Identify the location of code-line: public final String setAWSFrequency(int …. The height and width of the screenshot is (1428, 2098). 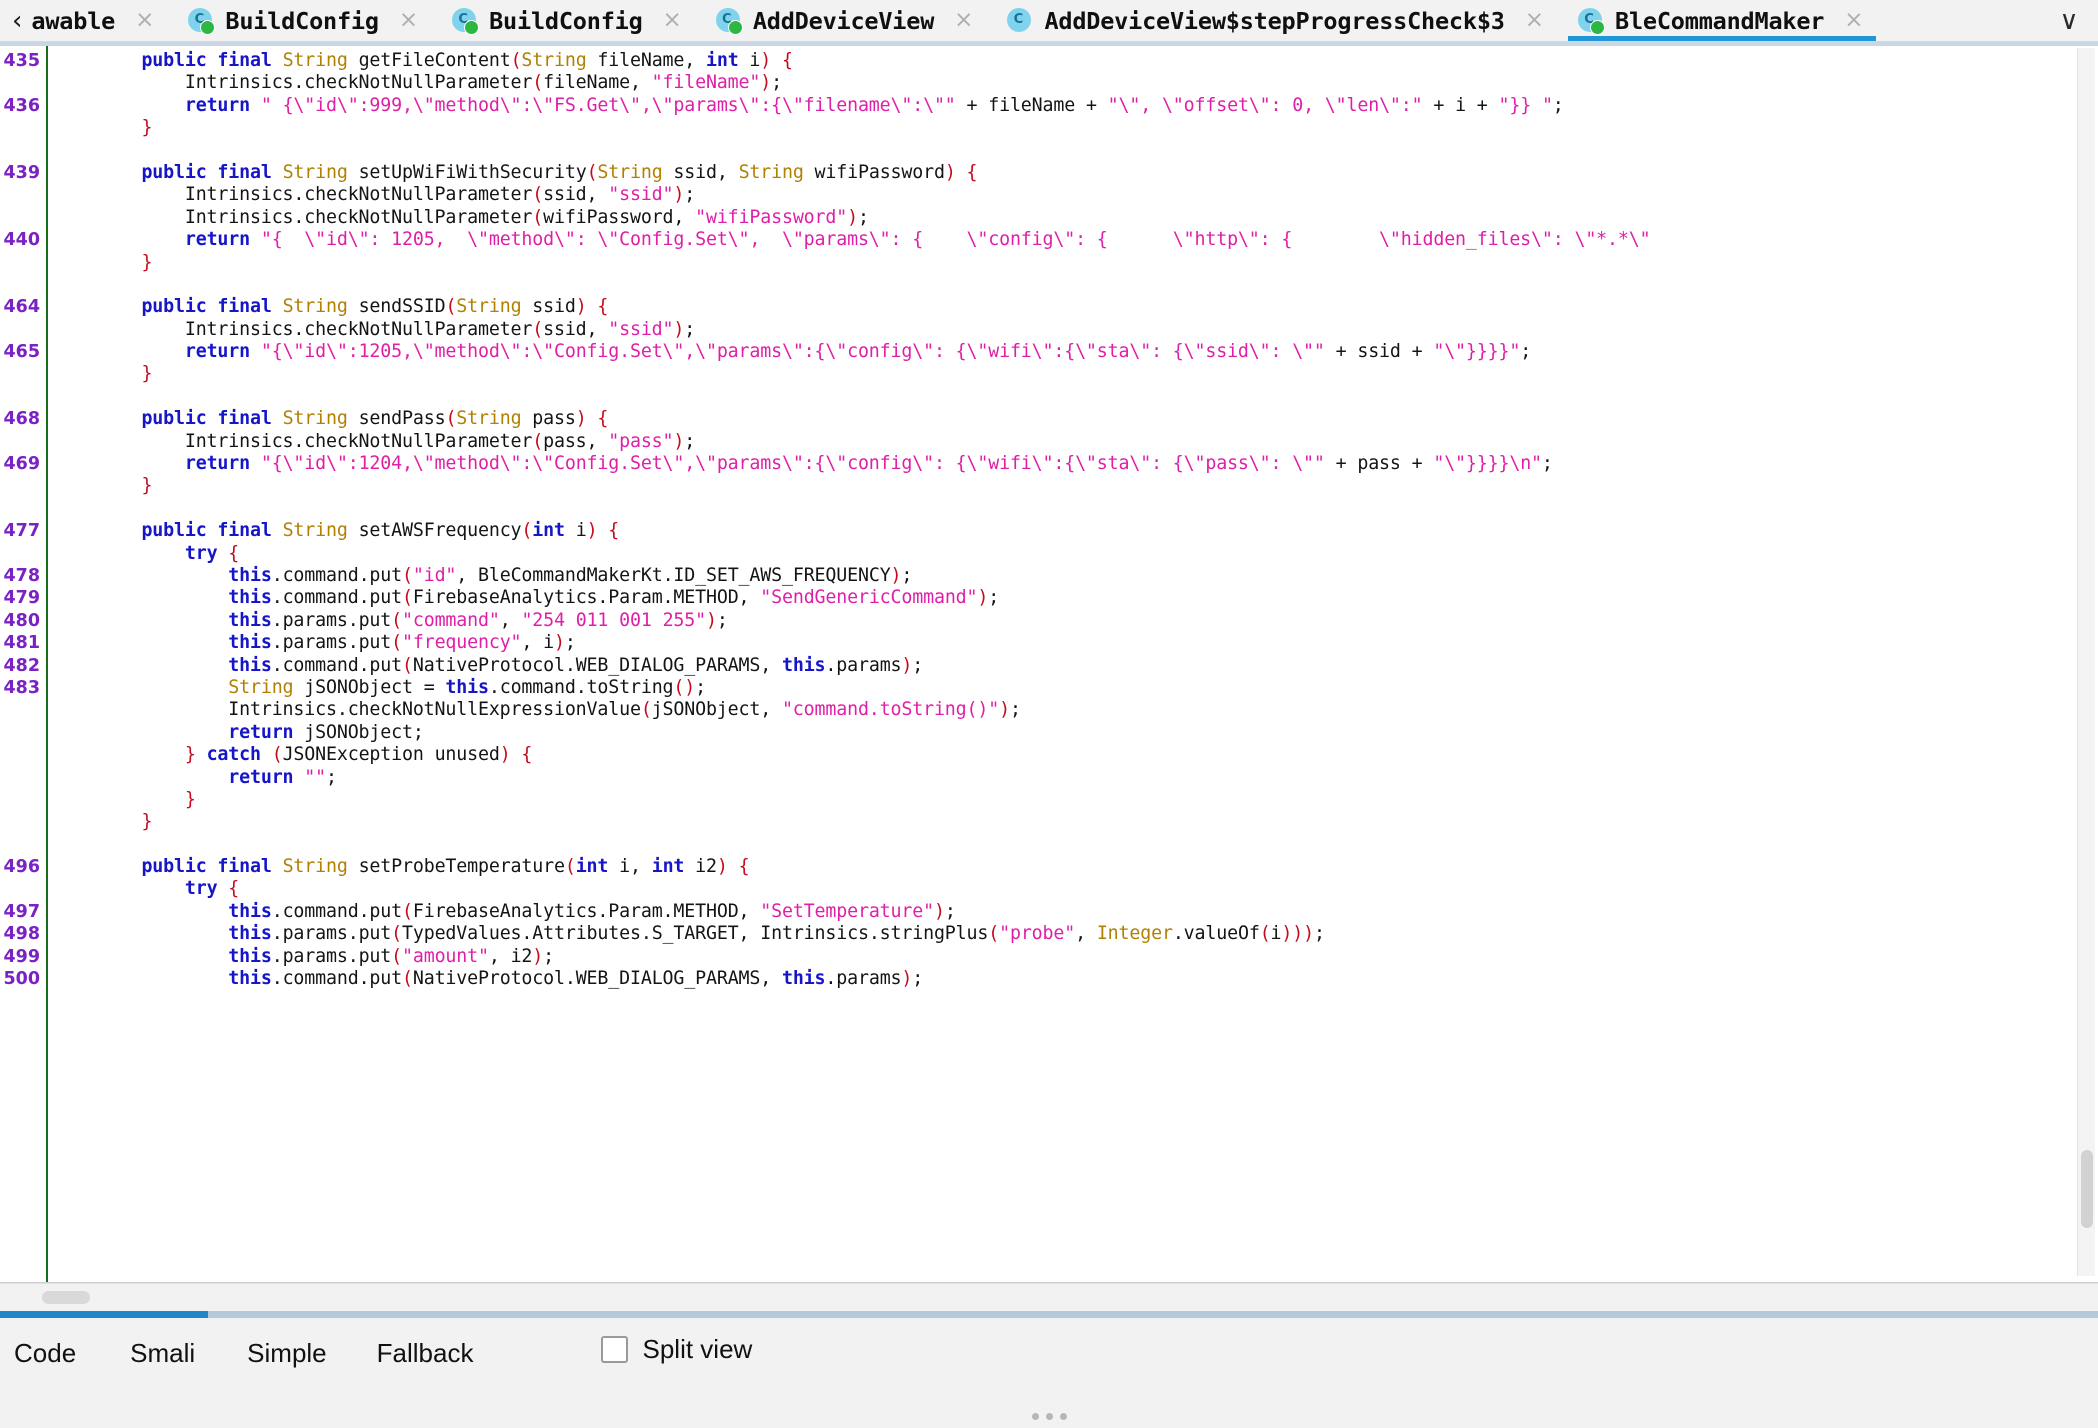
(1098, 531).